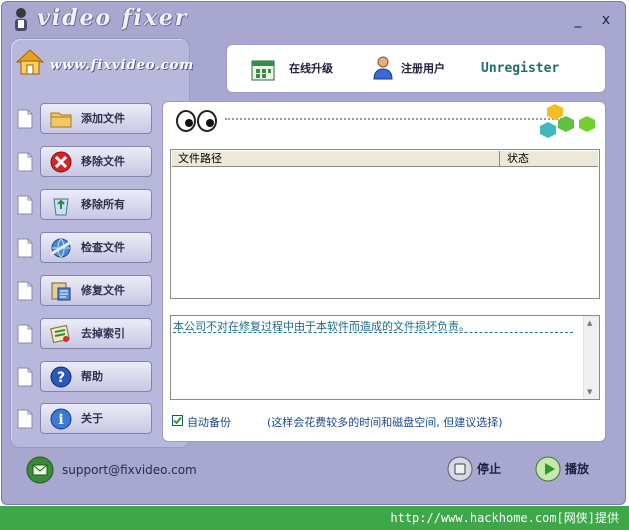 The image size is (629, 530). I want to click on index-icon, so click(60, 334).